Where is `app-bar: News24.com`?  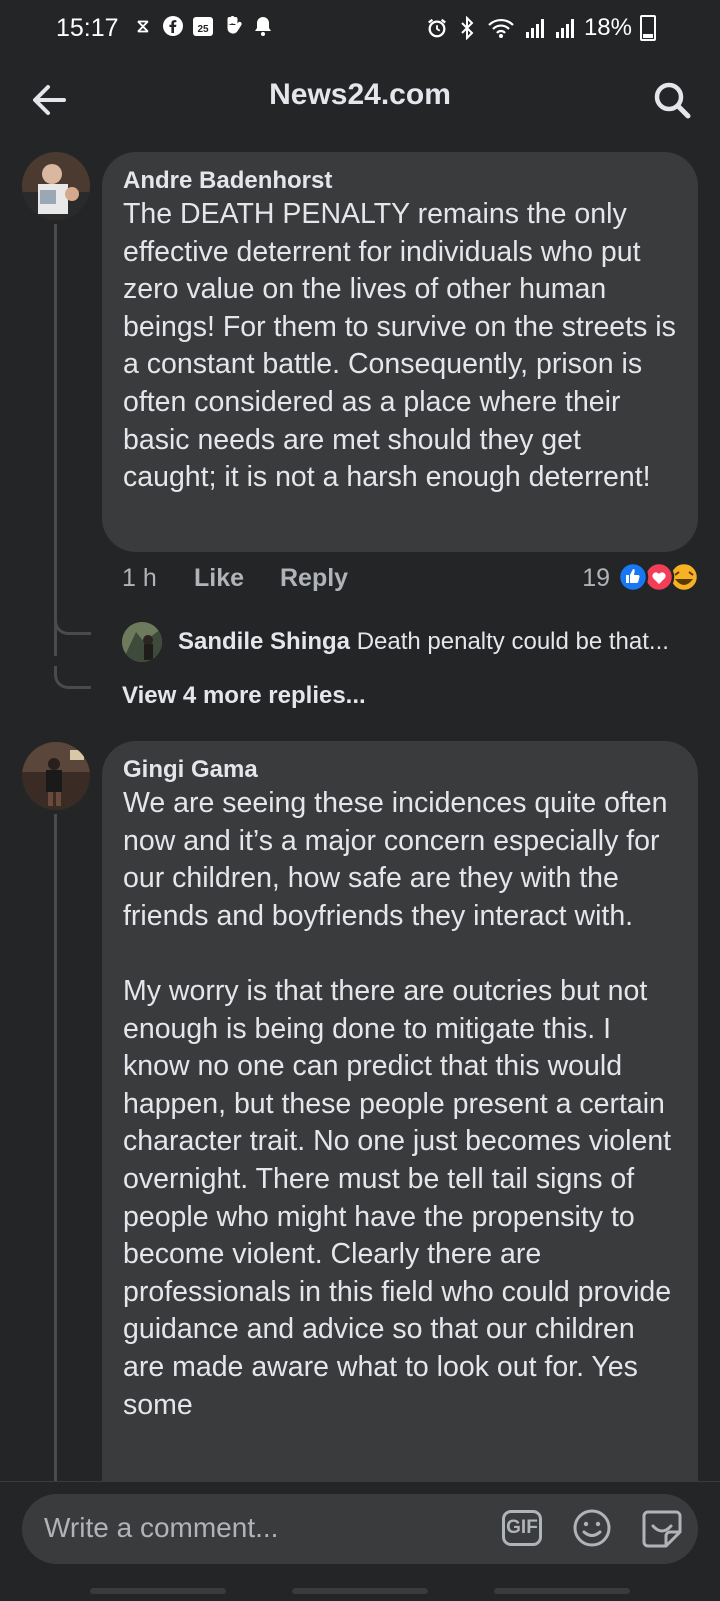 app-bar: News24.com is located at coordinates (360, 99).